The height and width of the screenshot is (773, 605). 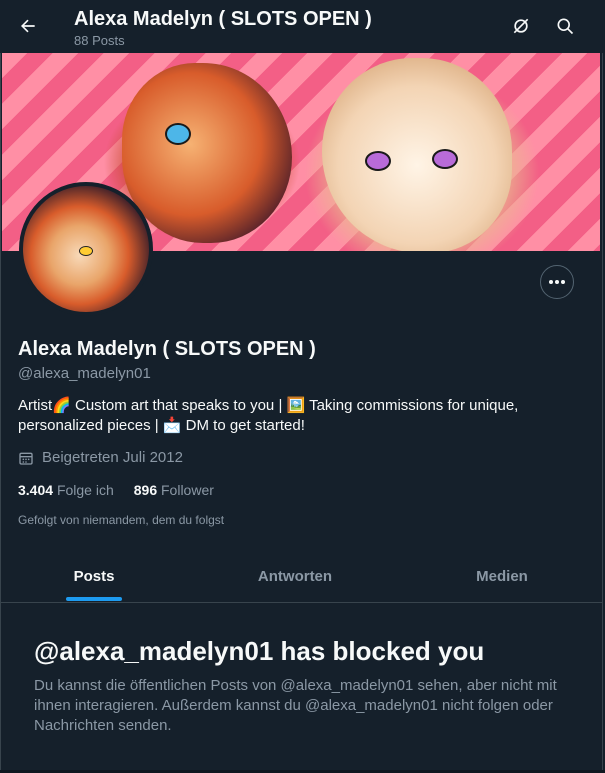 What do you see at coordinates (94, 599) in the screenshot?
I see `active-tab-indicator` at bounding box center [94, 599].